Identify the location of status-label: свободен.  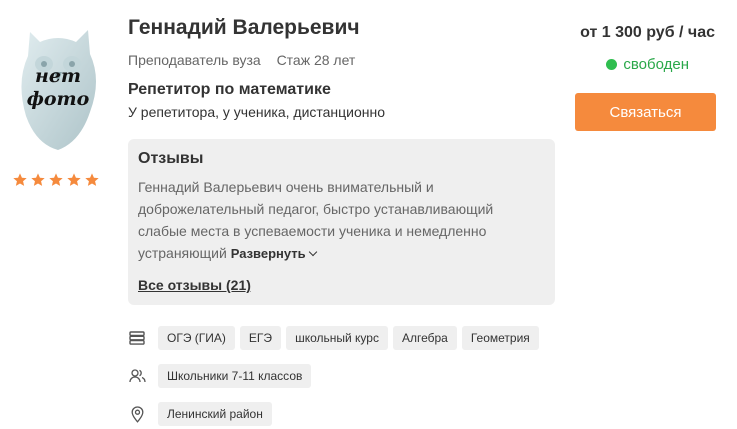
(656, 64).